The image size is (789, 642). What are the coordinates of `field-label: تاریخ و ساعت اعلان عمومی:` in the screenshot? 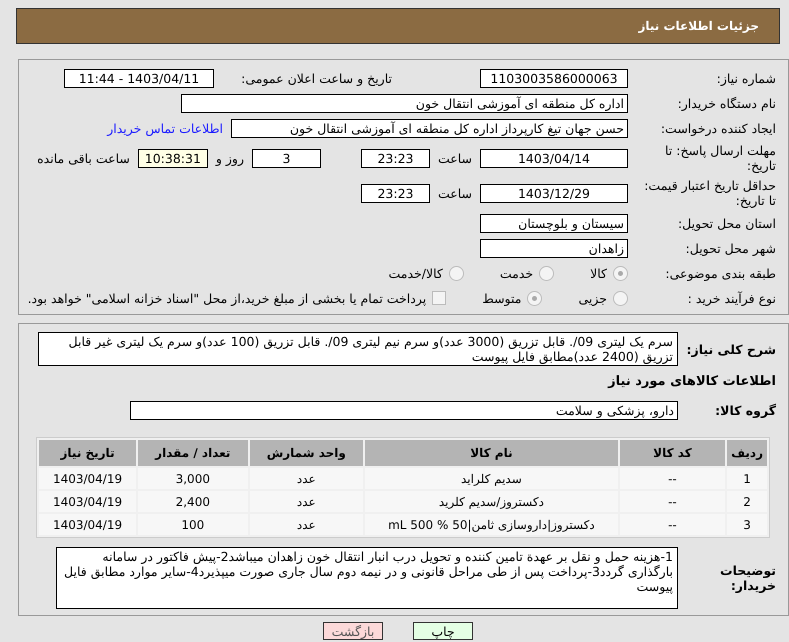 It's located at (316, 78).